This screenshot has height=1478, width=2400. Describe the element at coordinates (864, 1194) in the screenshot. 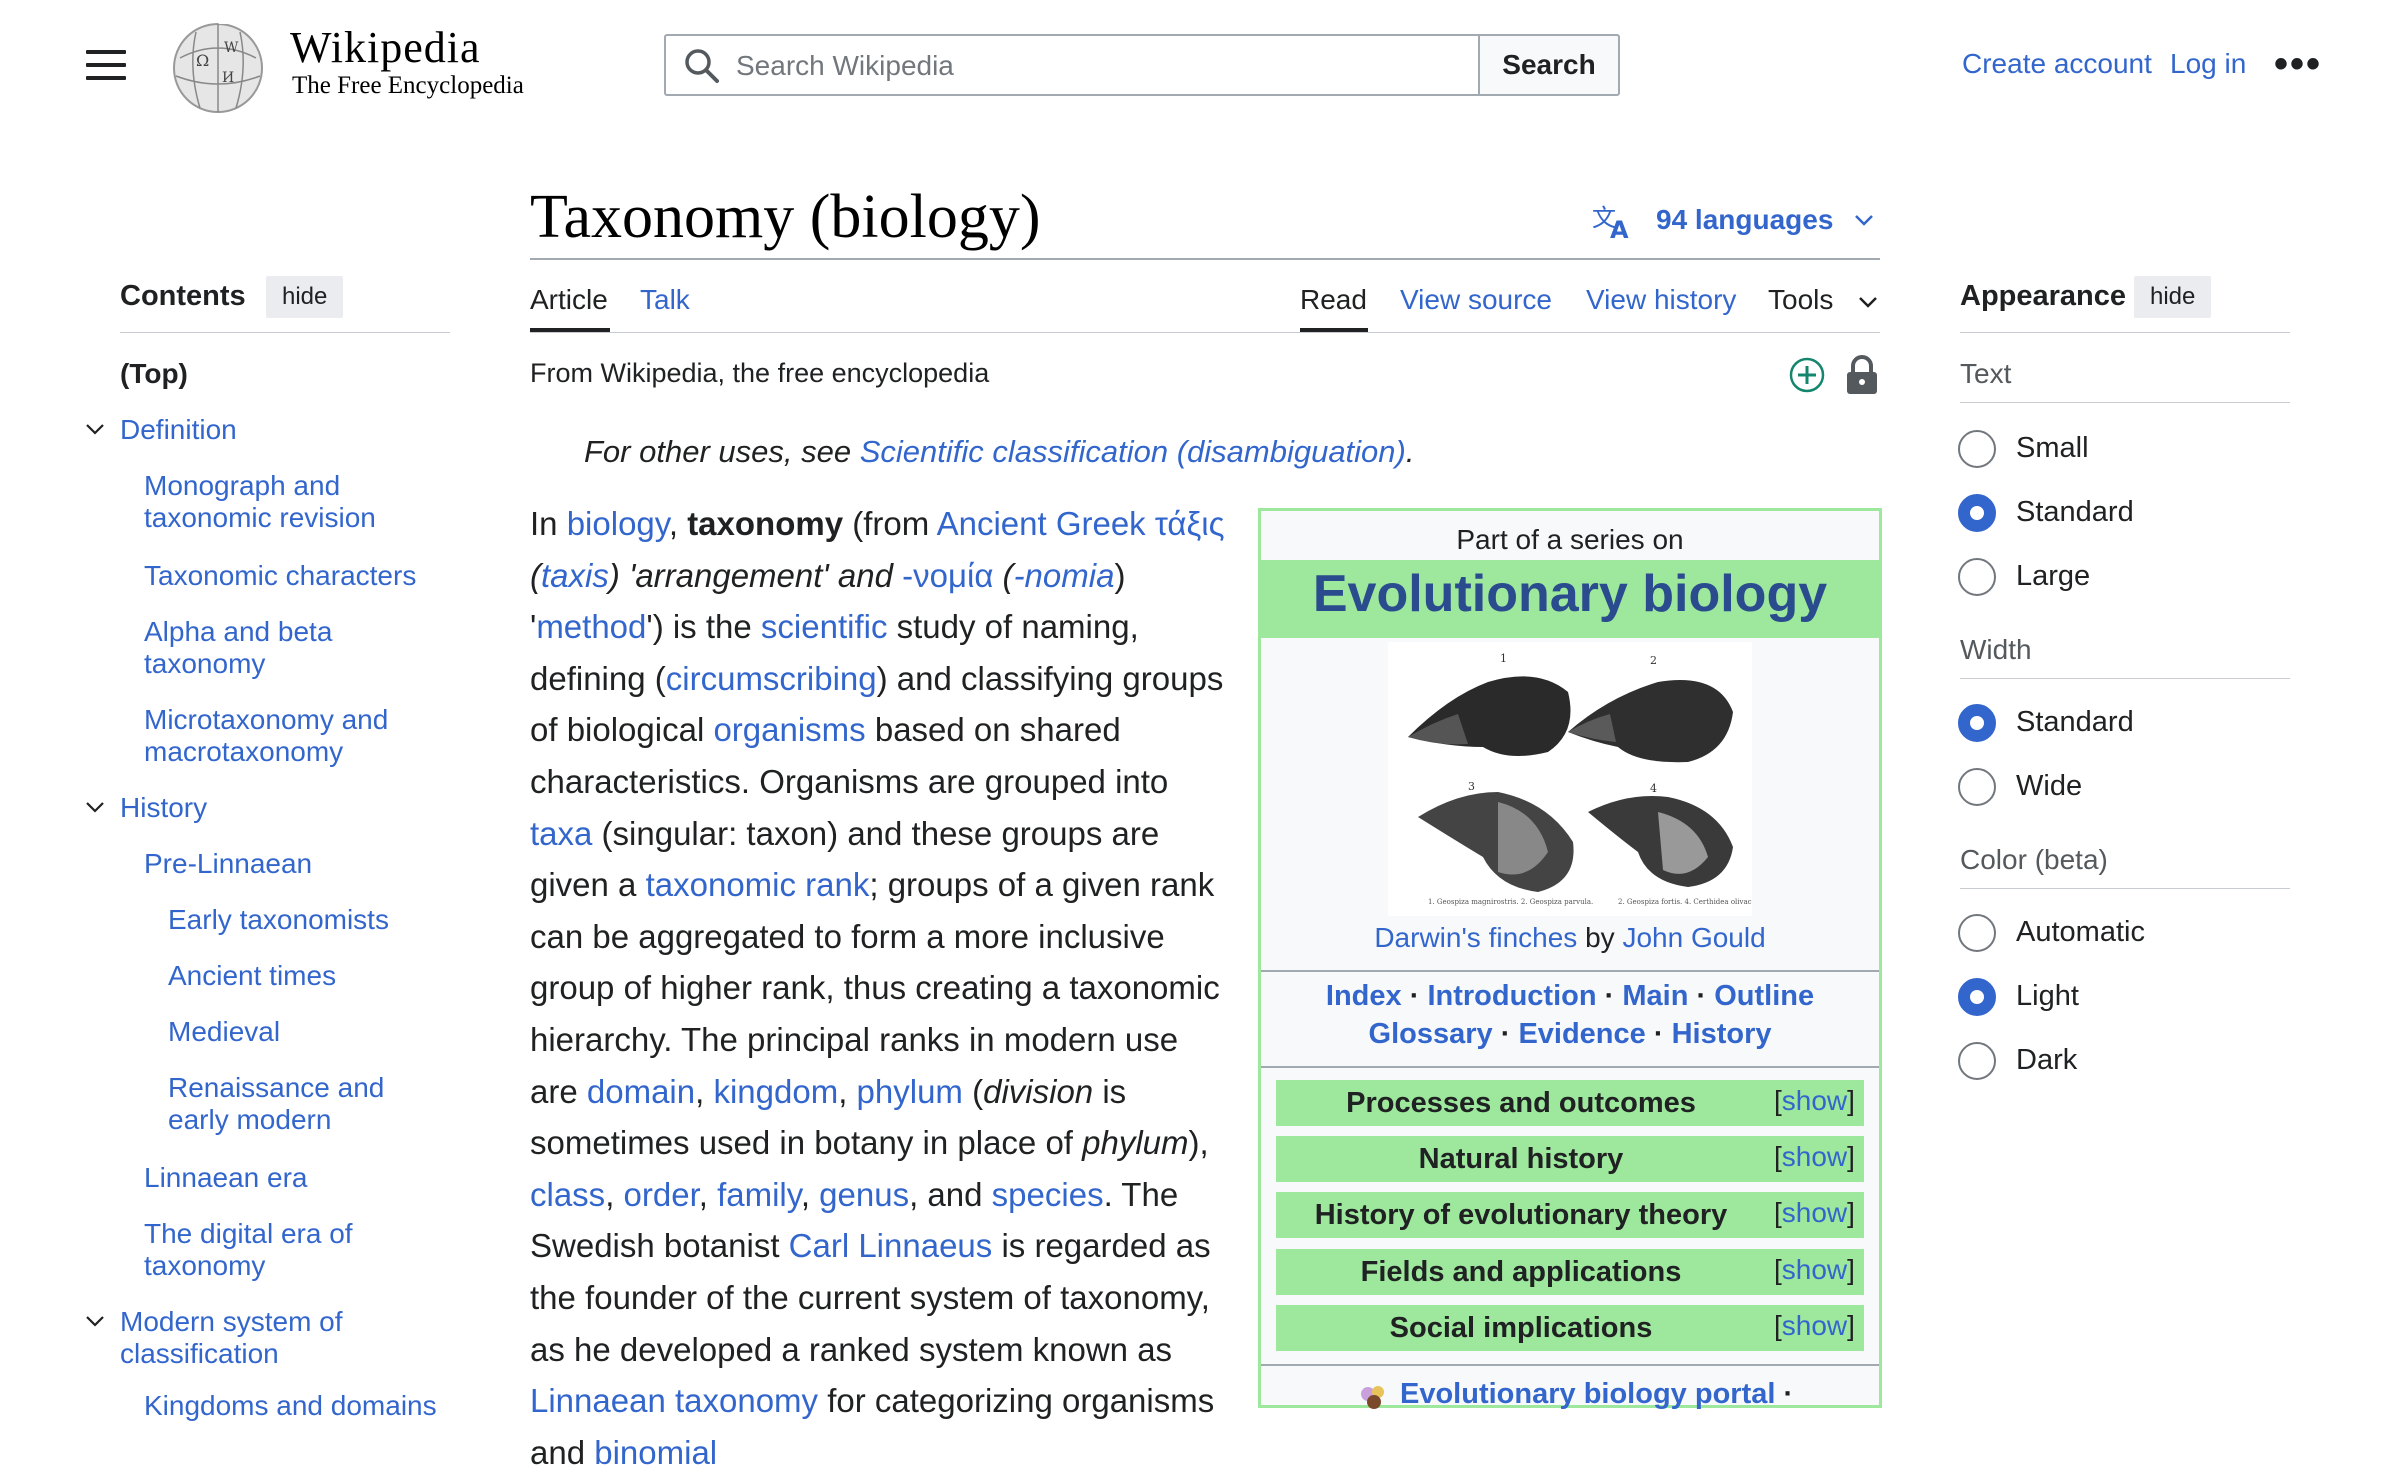

I see `link-genus: genus` at that location.